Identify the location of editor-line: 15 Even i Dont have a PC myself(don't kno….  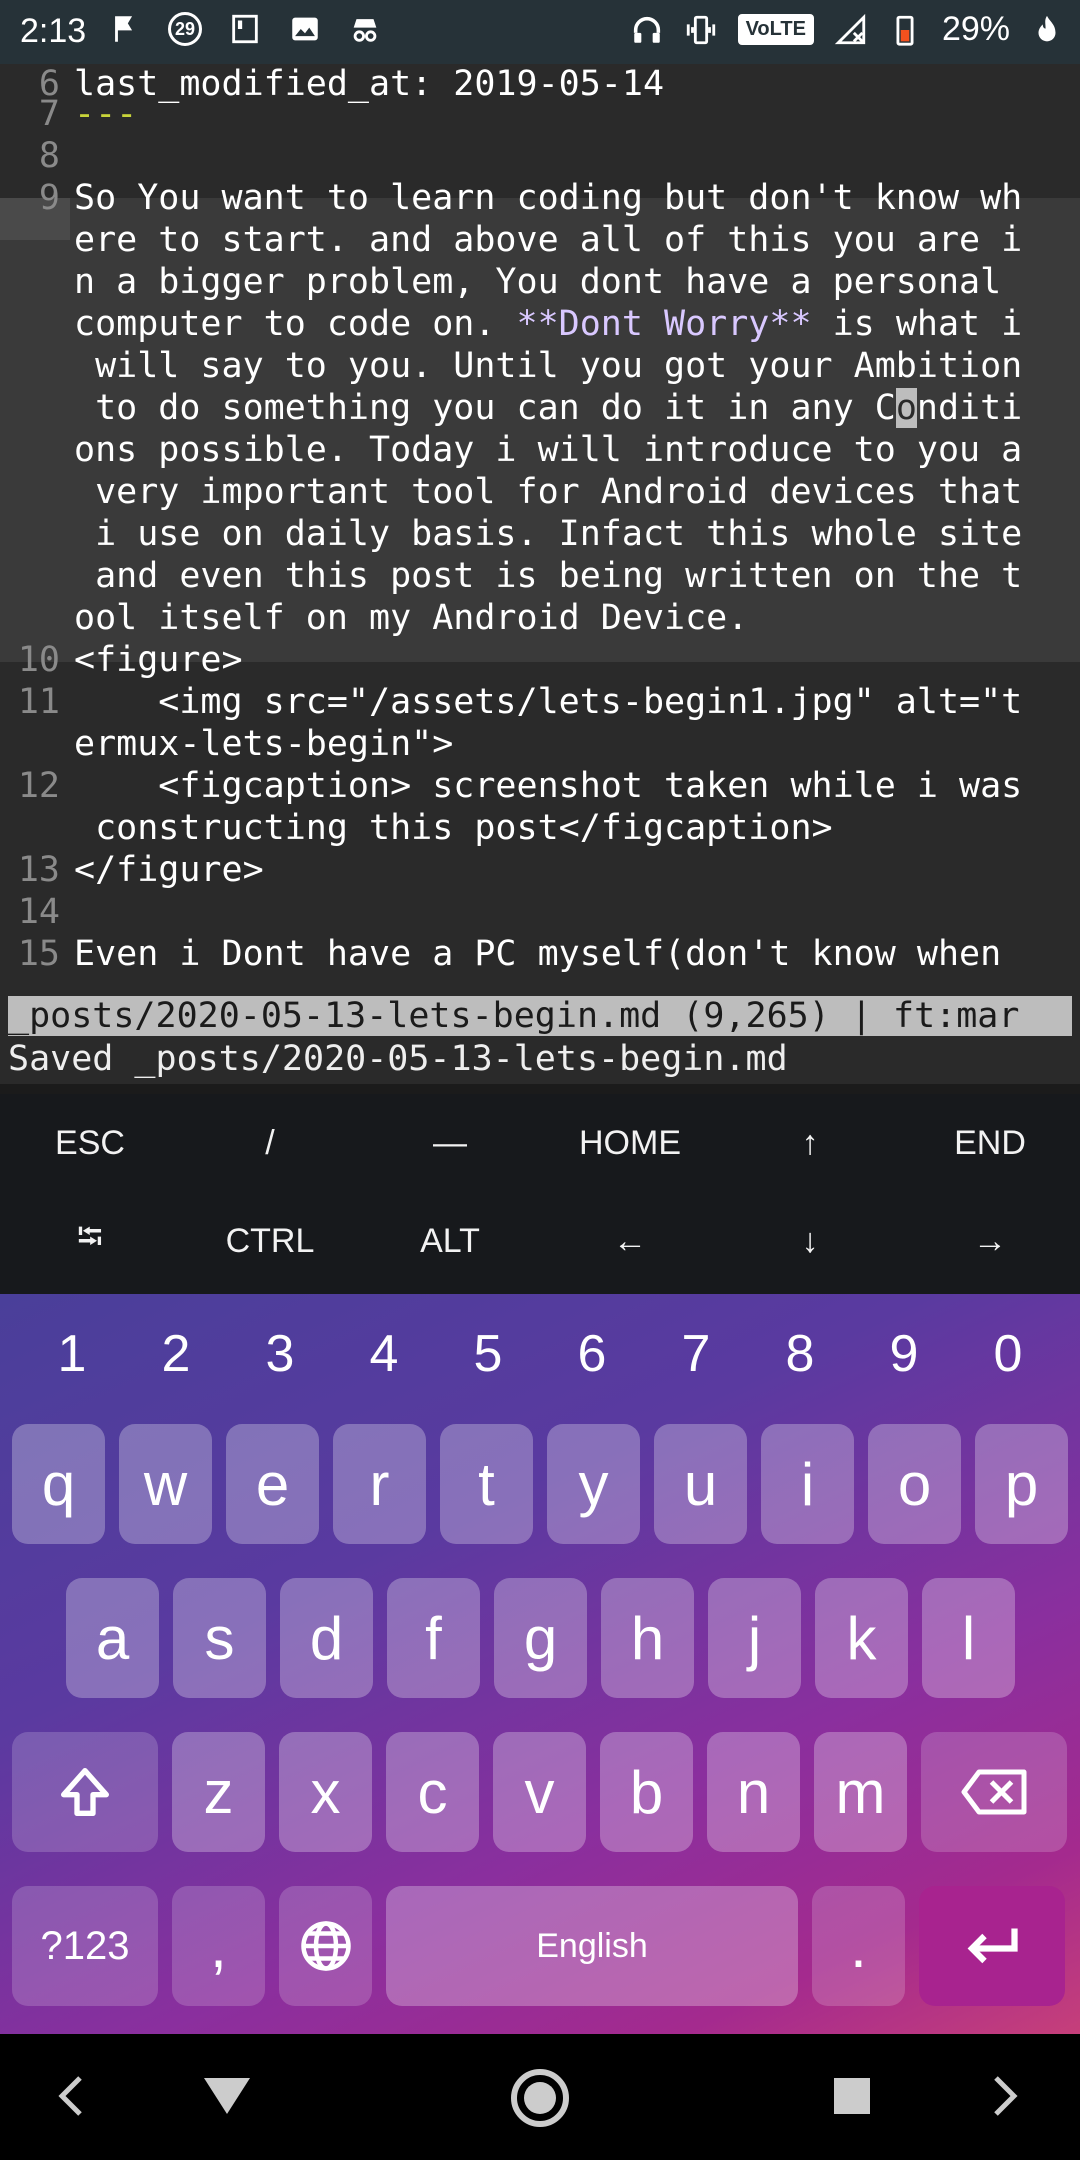
(540, 955).